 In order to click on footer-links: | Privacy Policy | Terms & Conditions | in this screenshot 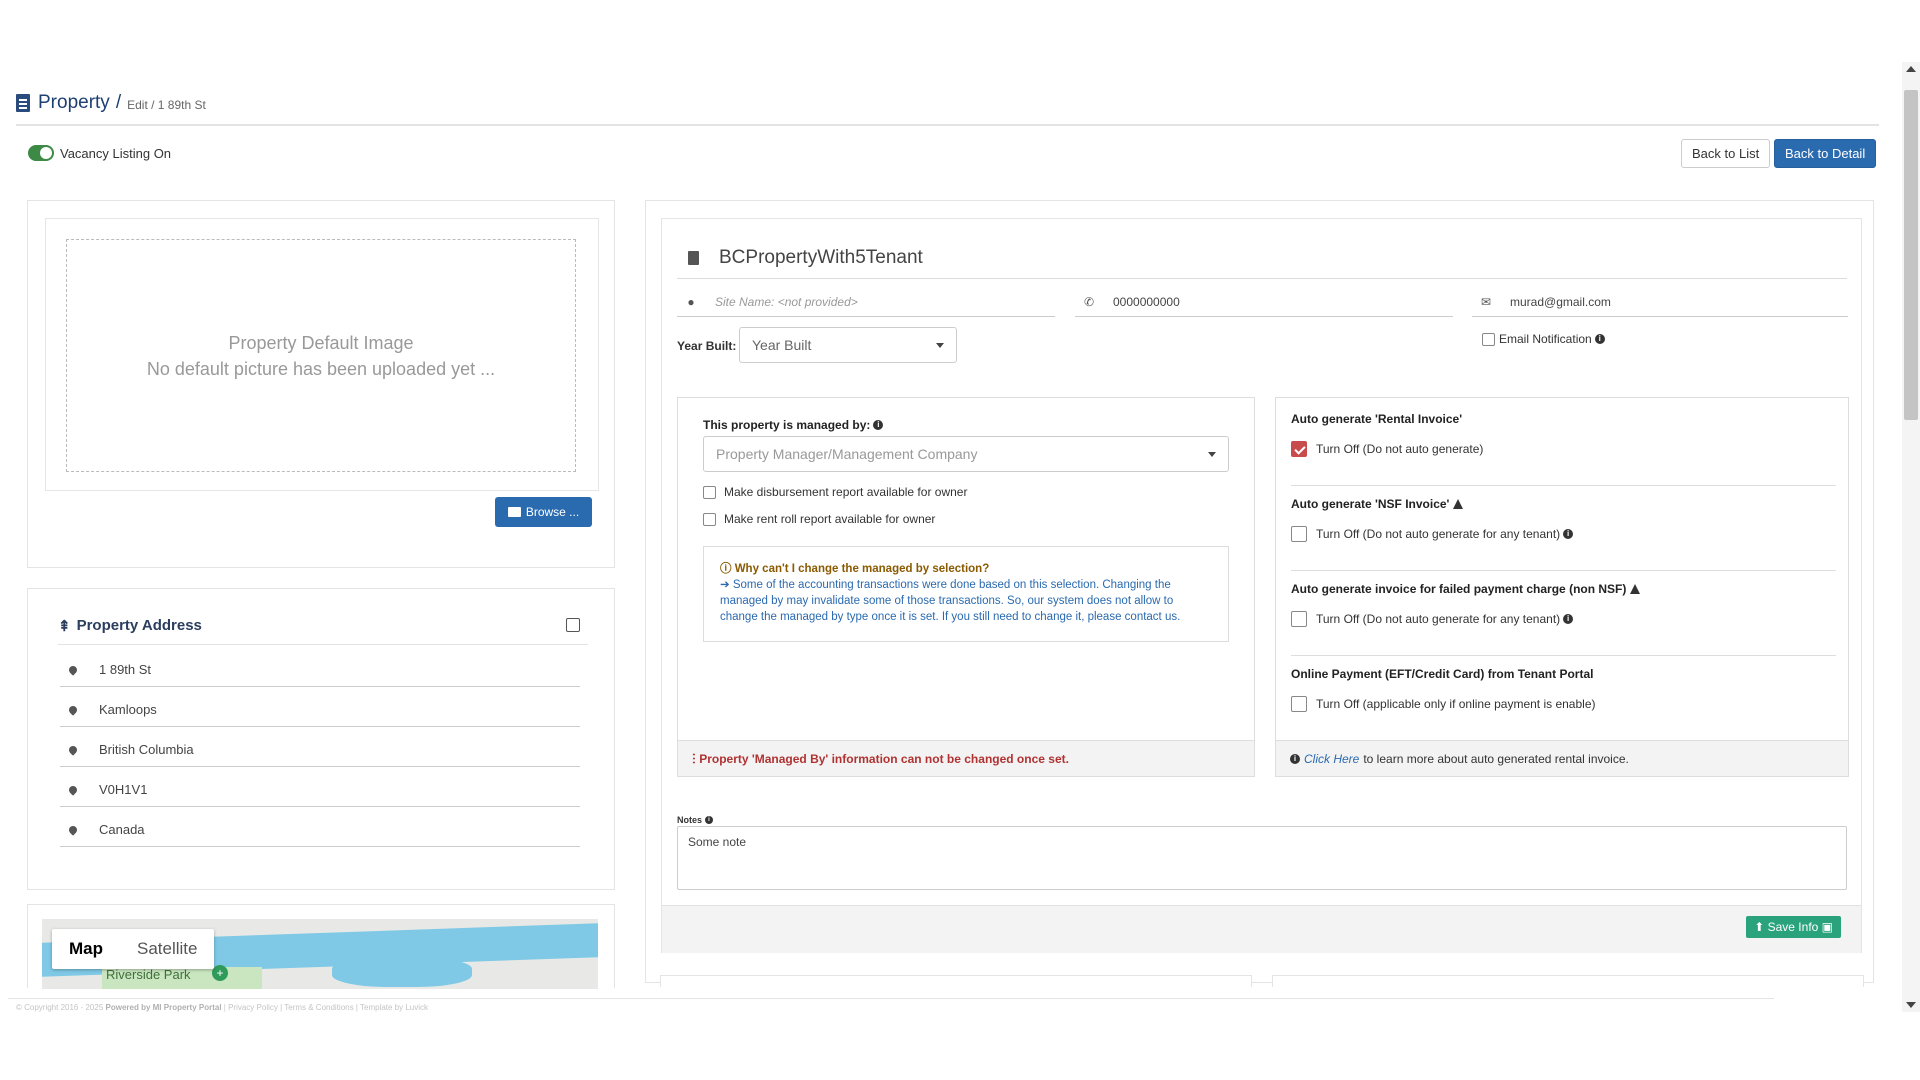, I will do `click(291, 1007)`.